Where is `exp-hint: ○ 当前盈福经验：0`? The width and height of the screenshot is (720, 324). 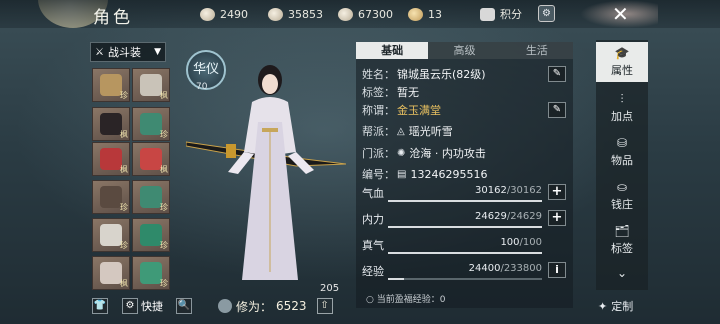
exp-hint: ○ 当前盈福经验：0 is located at coordinates (405, 298).